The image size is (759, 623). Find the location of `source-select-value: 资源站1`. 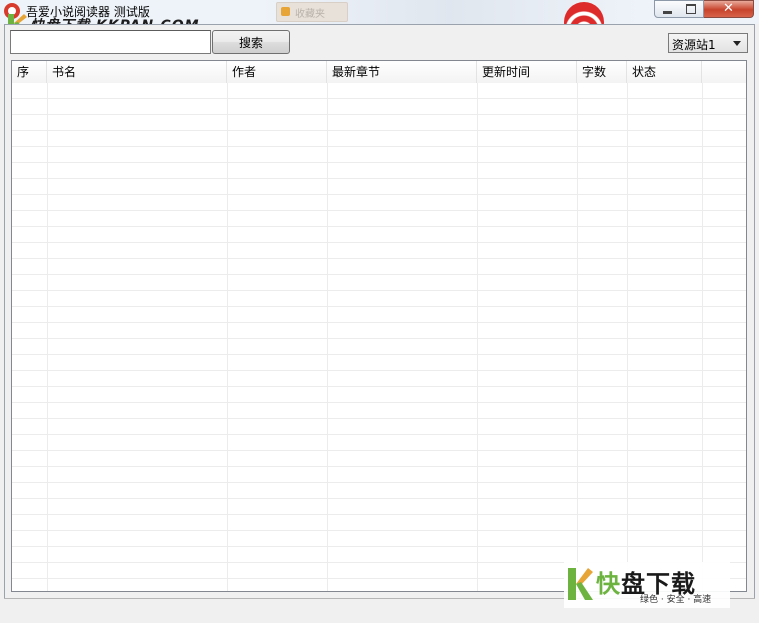

source-select-value: 资源站1 is located at coordinates (694, 45).